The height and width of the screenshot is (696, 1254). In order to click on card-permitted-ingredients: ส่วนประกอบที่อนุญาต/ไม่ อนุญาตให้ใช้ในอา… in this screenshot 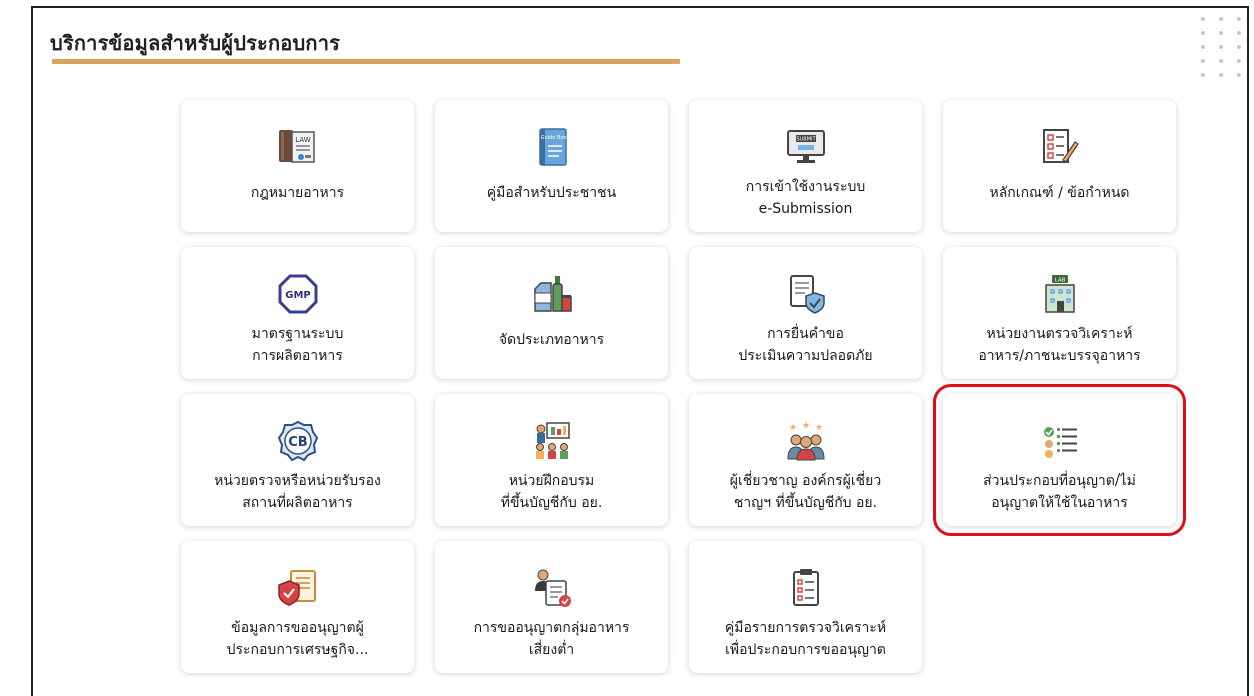, I will do `click(1059, 460)`.